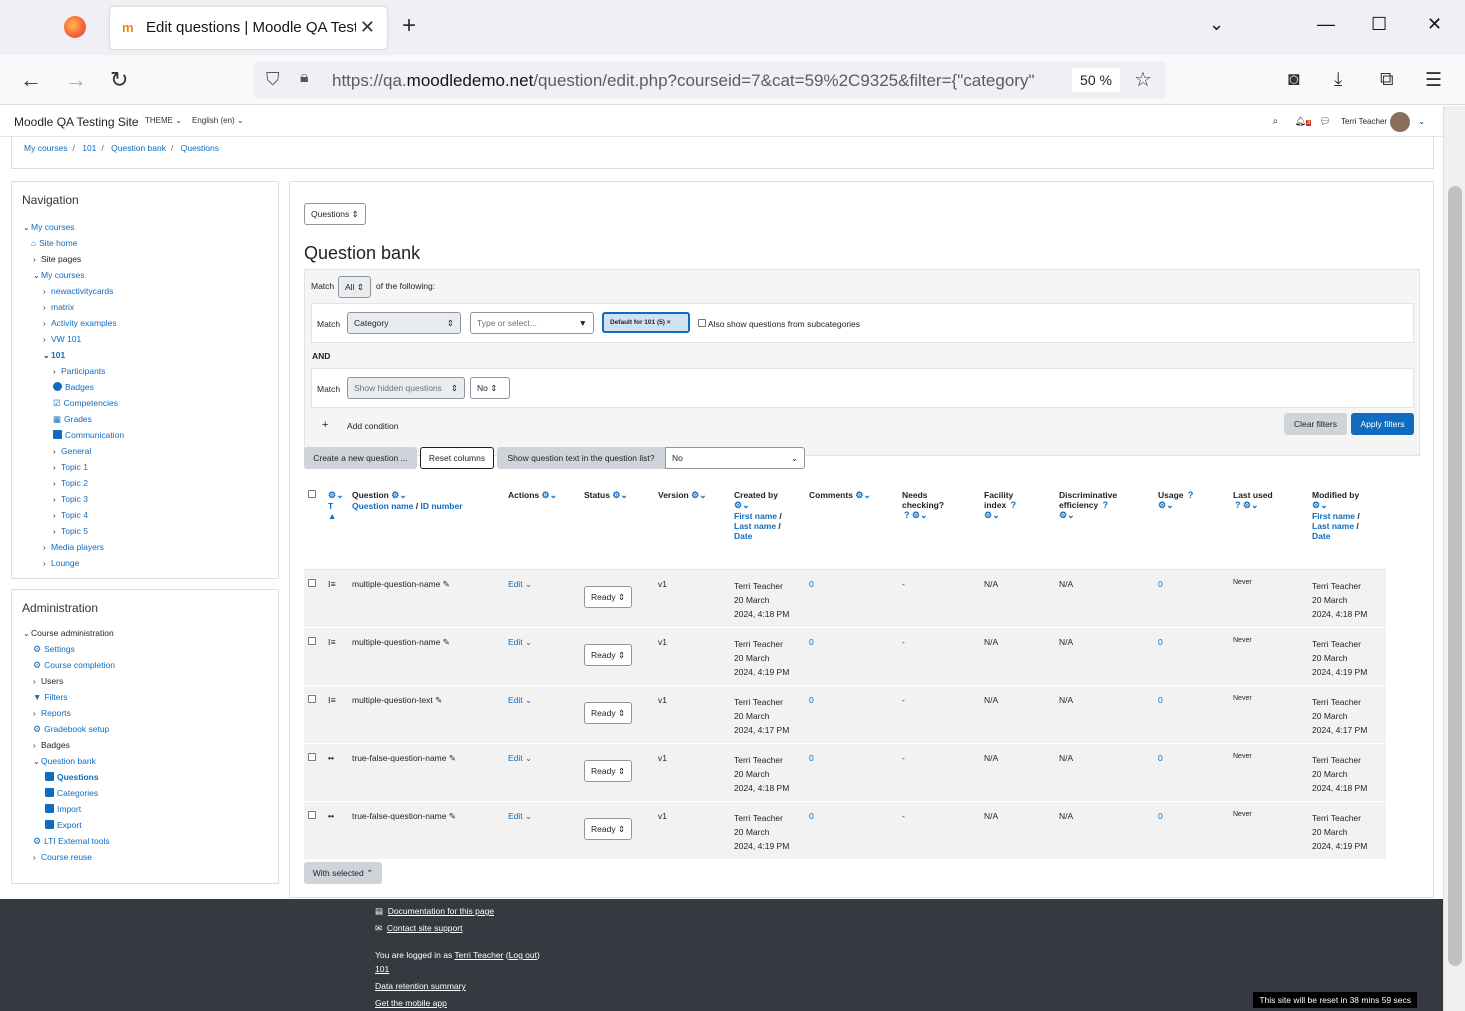 This screenshot has width=1465, height=1011. I want to click on apply-filters-button: Apply filters, so click(1382, 424).